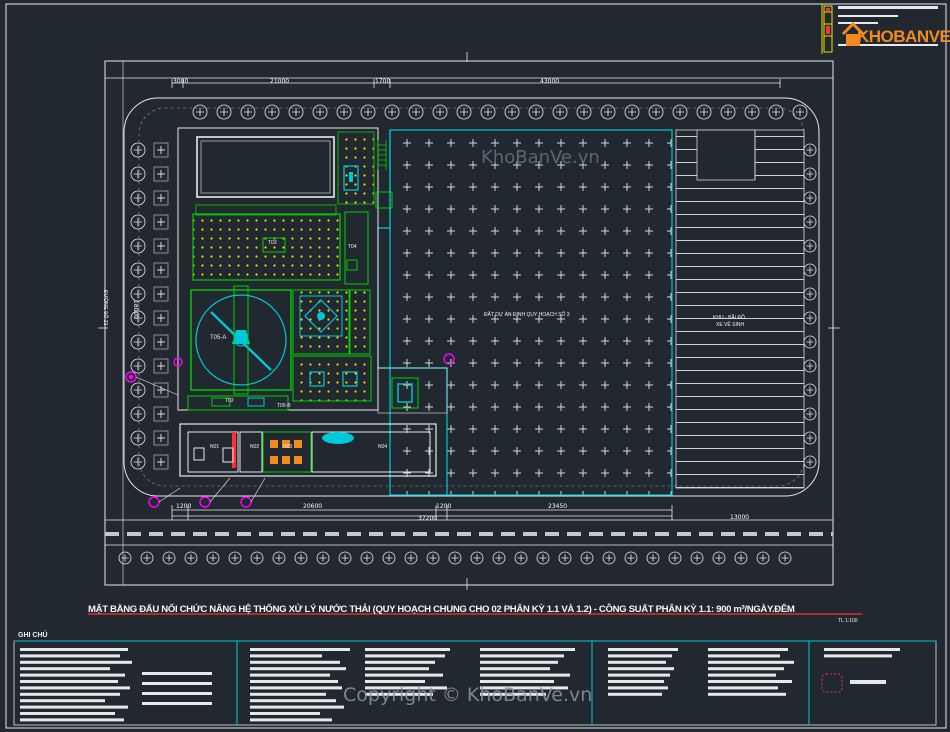  What do you see at coordinates (730, 325) in the screenshot?
I see `parking-label-line2: XE VỆ SINH` at bounding box center [730, 325].